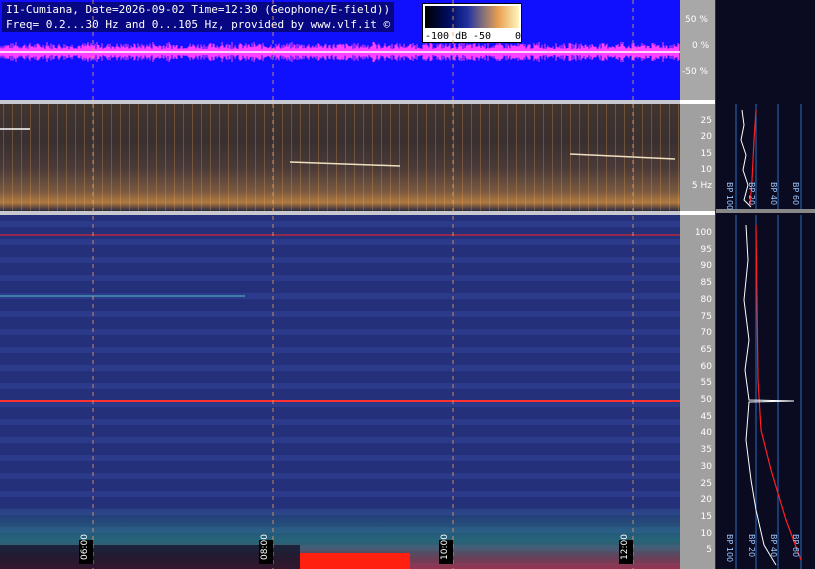 The height and width of the screenshot is (569, 815). What do you see at coordinates (706, 266) in the screenshot?
I see `lower-tick-90: 90` at bounding box center [706, 266].